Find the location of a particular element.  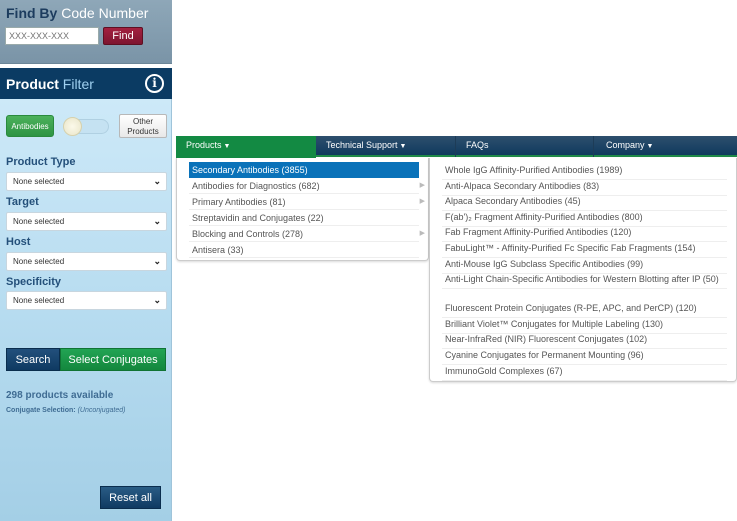

product-type-label: Product Type is located at coordinates (41, 162).